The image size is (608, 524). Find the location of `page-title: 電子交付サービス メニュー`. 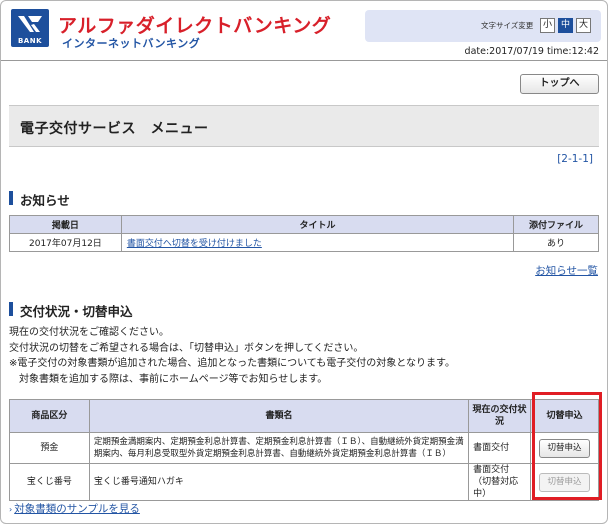

page-title: 電子交付サービス メニュー is located at coordinates (114, 129).